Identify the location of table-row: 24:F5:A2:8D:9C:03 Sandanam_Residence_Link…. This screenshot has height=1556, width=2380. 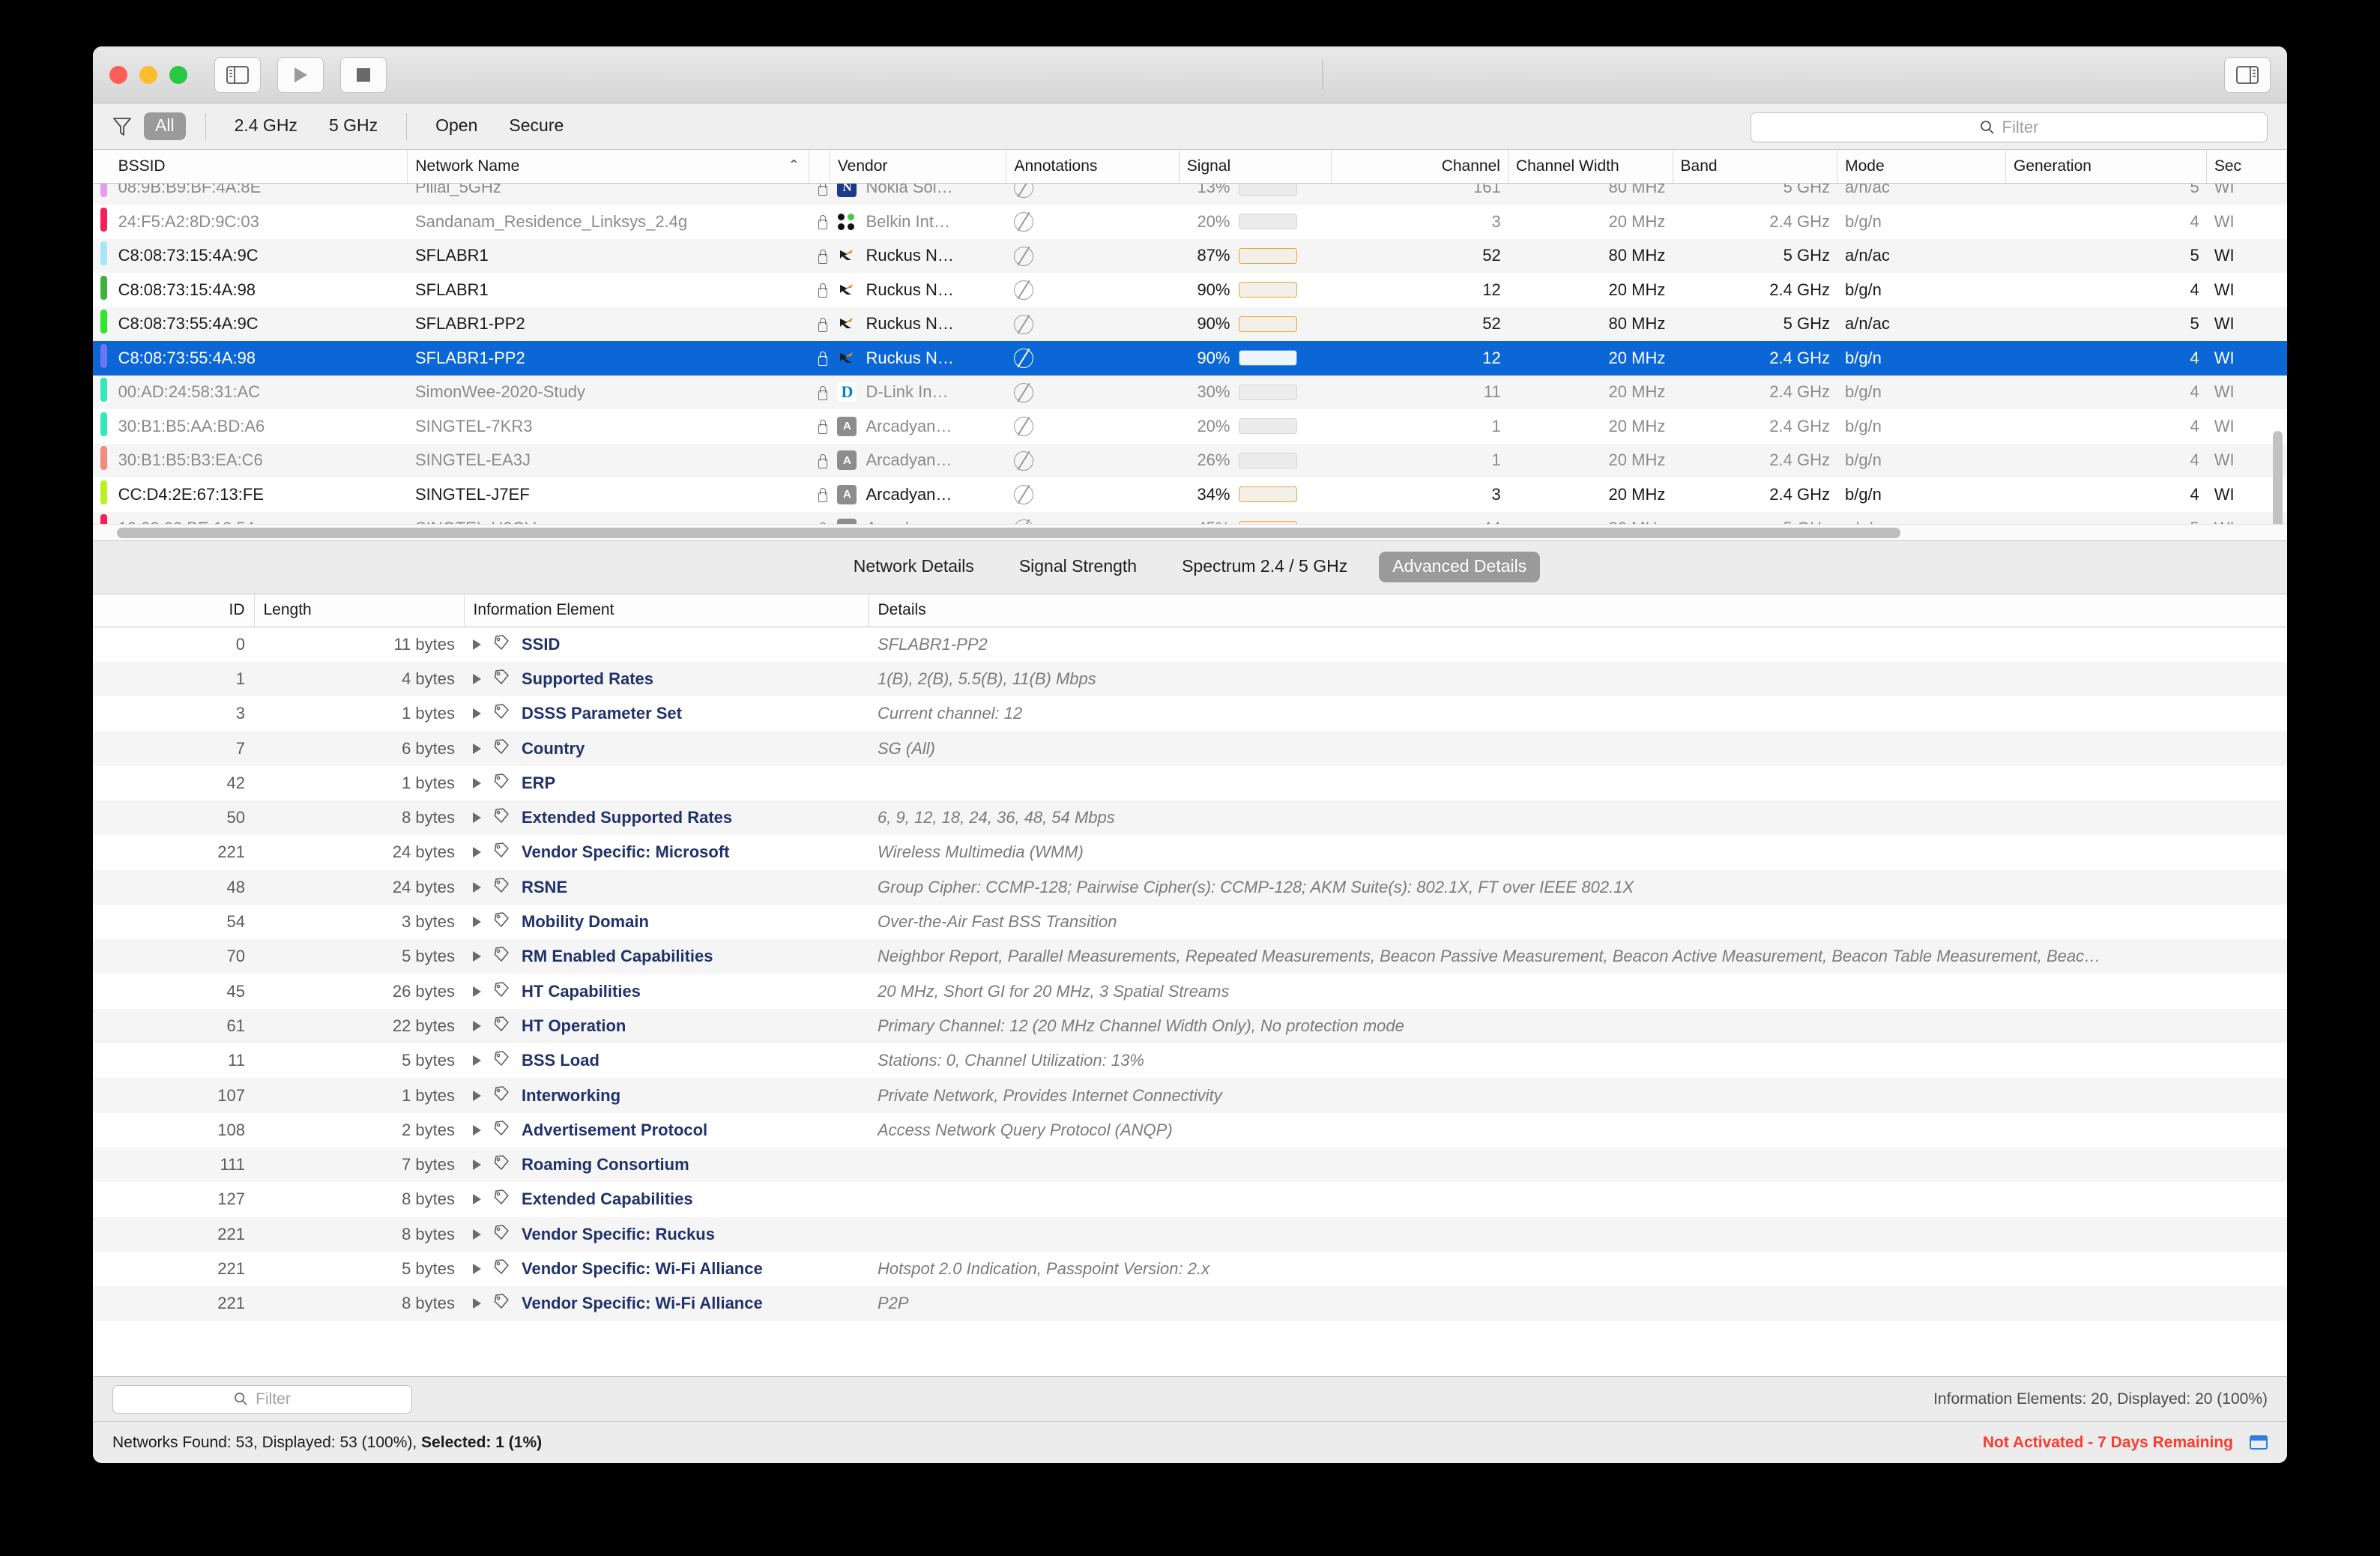
(1190, 222).